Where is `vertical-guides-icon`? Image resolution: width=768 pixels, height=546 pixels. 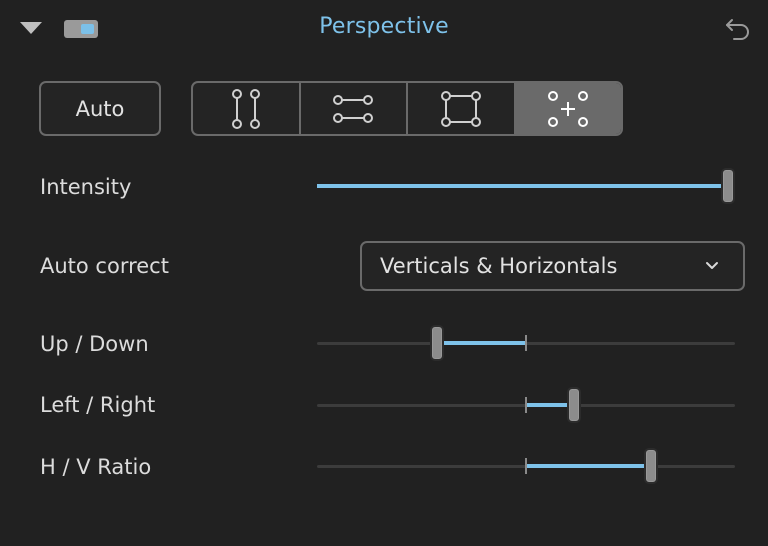 vertical-guides-icon is located at coordinates (245, 108).